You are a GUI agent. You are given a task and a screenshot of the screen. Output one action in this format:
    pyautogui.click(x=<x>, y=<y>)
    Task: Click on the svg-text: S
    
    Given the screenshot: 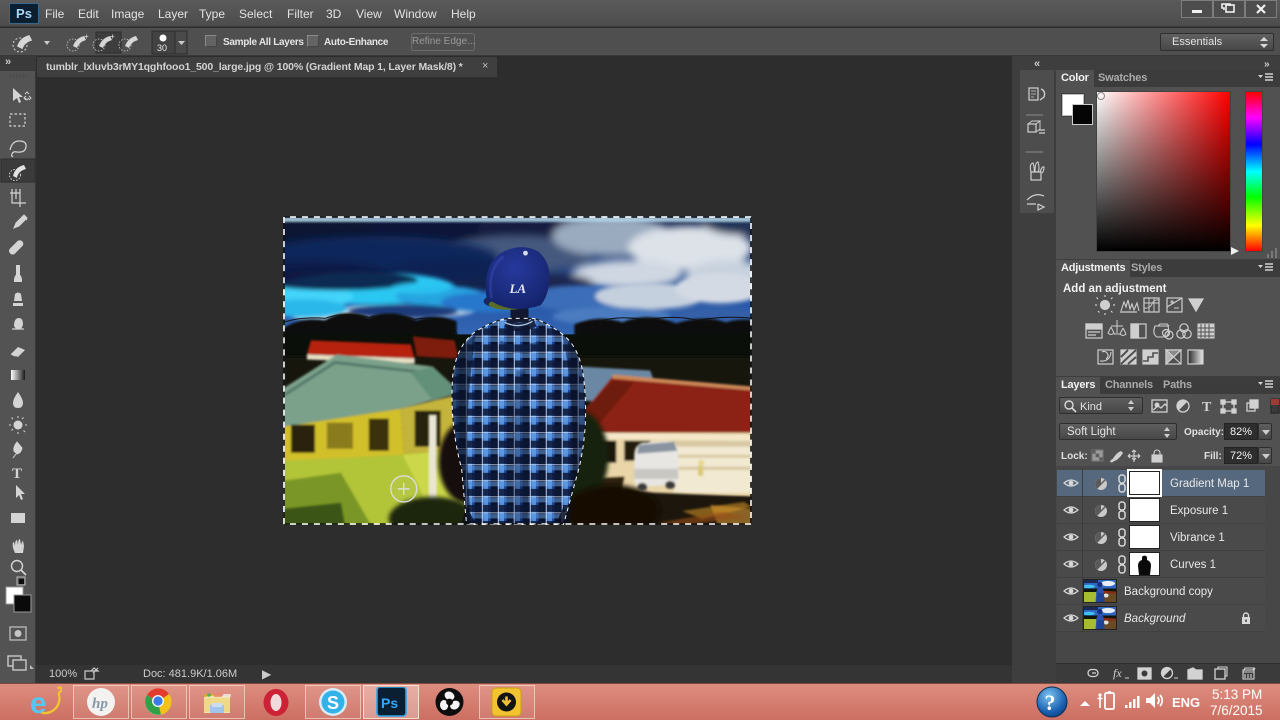 What is the action you would take?
    pyautogui.click(x=333, y=703)
    